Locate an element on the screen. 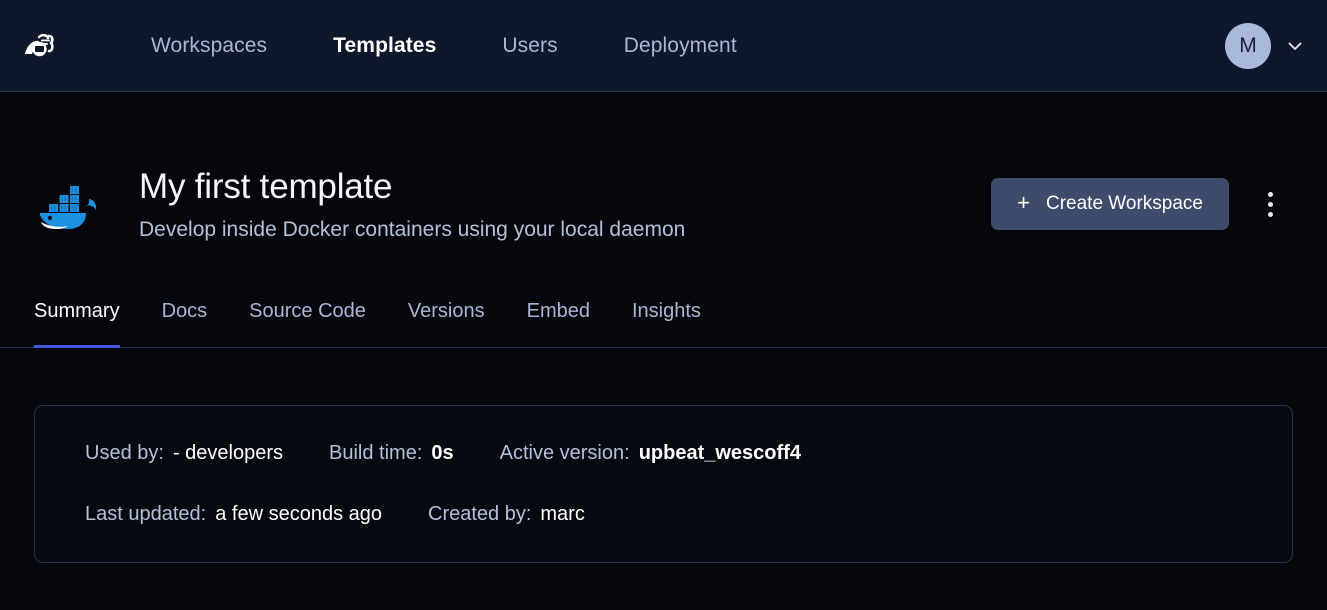  nav-link-workspaces: Workspaces is located at coordinates (209, 46).